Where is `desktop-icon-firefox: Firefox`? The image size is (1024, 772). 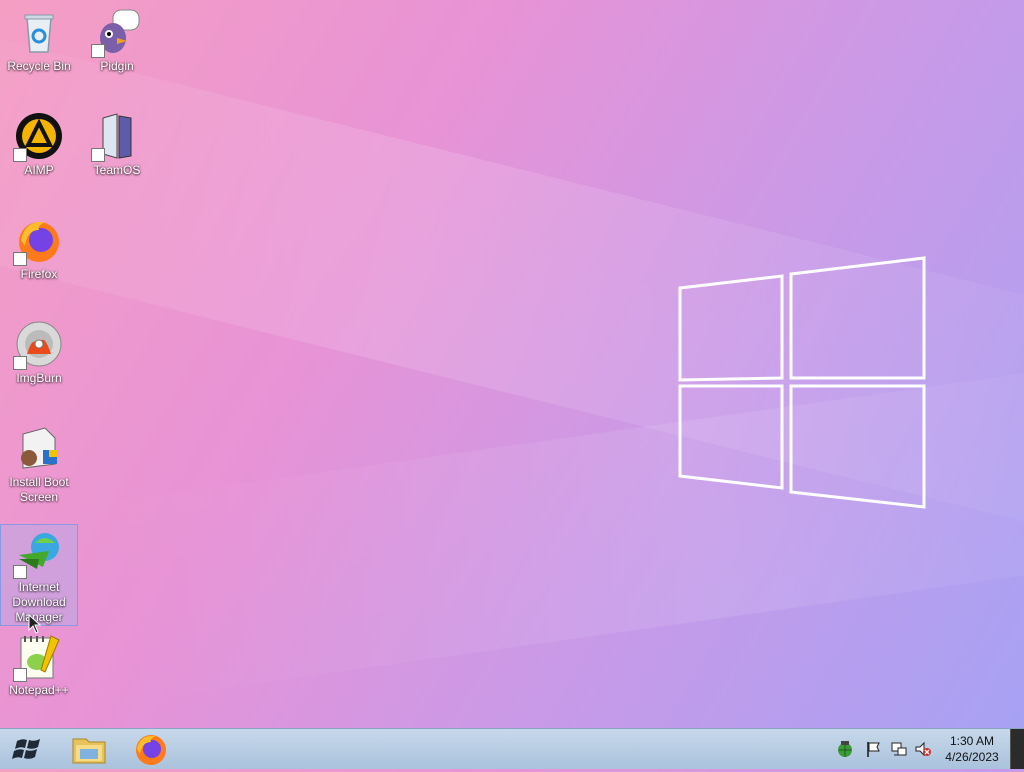
desktop-icon-firefox: Firefox is located at coordinates (39, 247).